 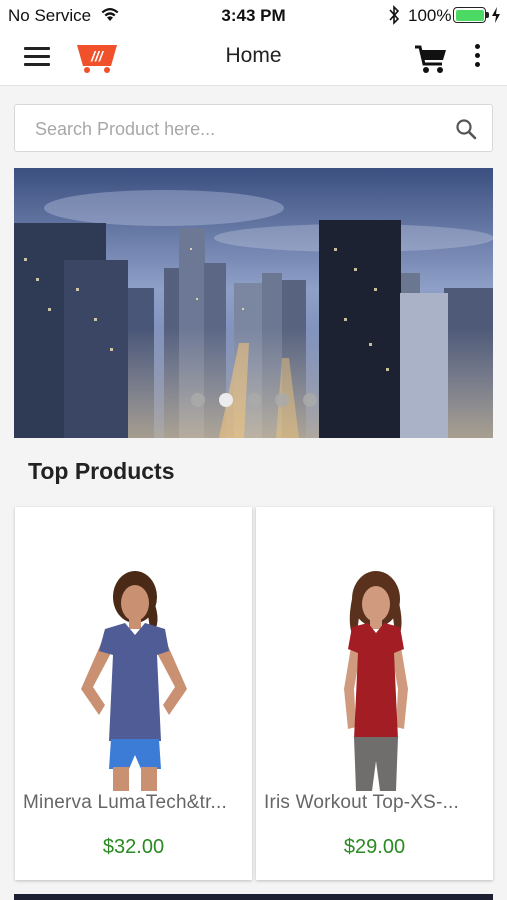 I want to click on battery-percent: 100%, so click(x=430, y=15).